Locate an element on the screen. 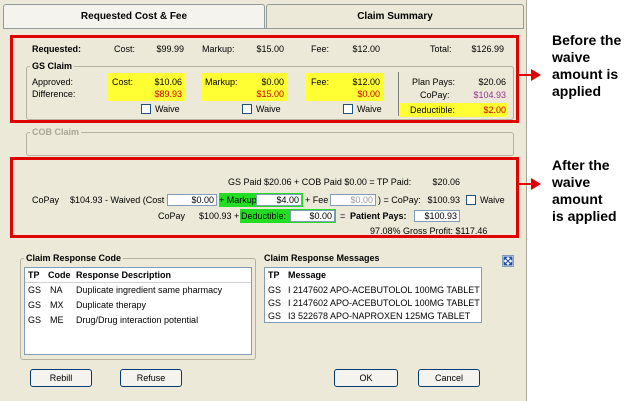 The height and width of the screenshot is (401, 643). after-arrow-icon is located at coordinates (536, 184).